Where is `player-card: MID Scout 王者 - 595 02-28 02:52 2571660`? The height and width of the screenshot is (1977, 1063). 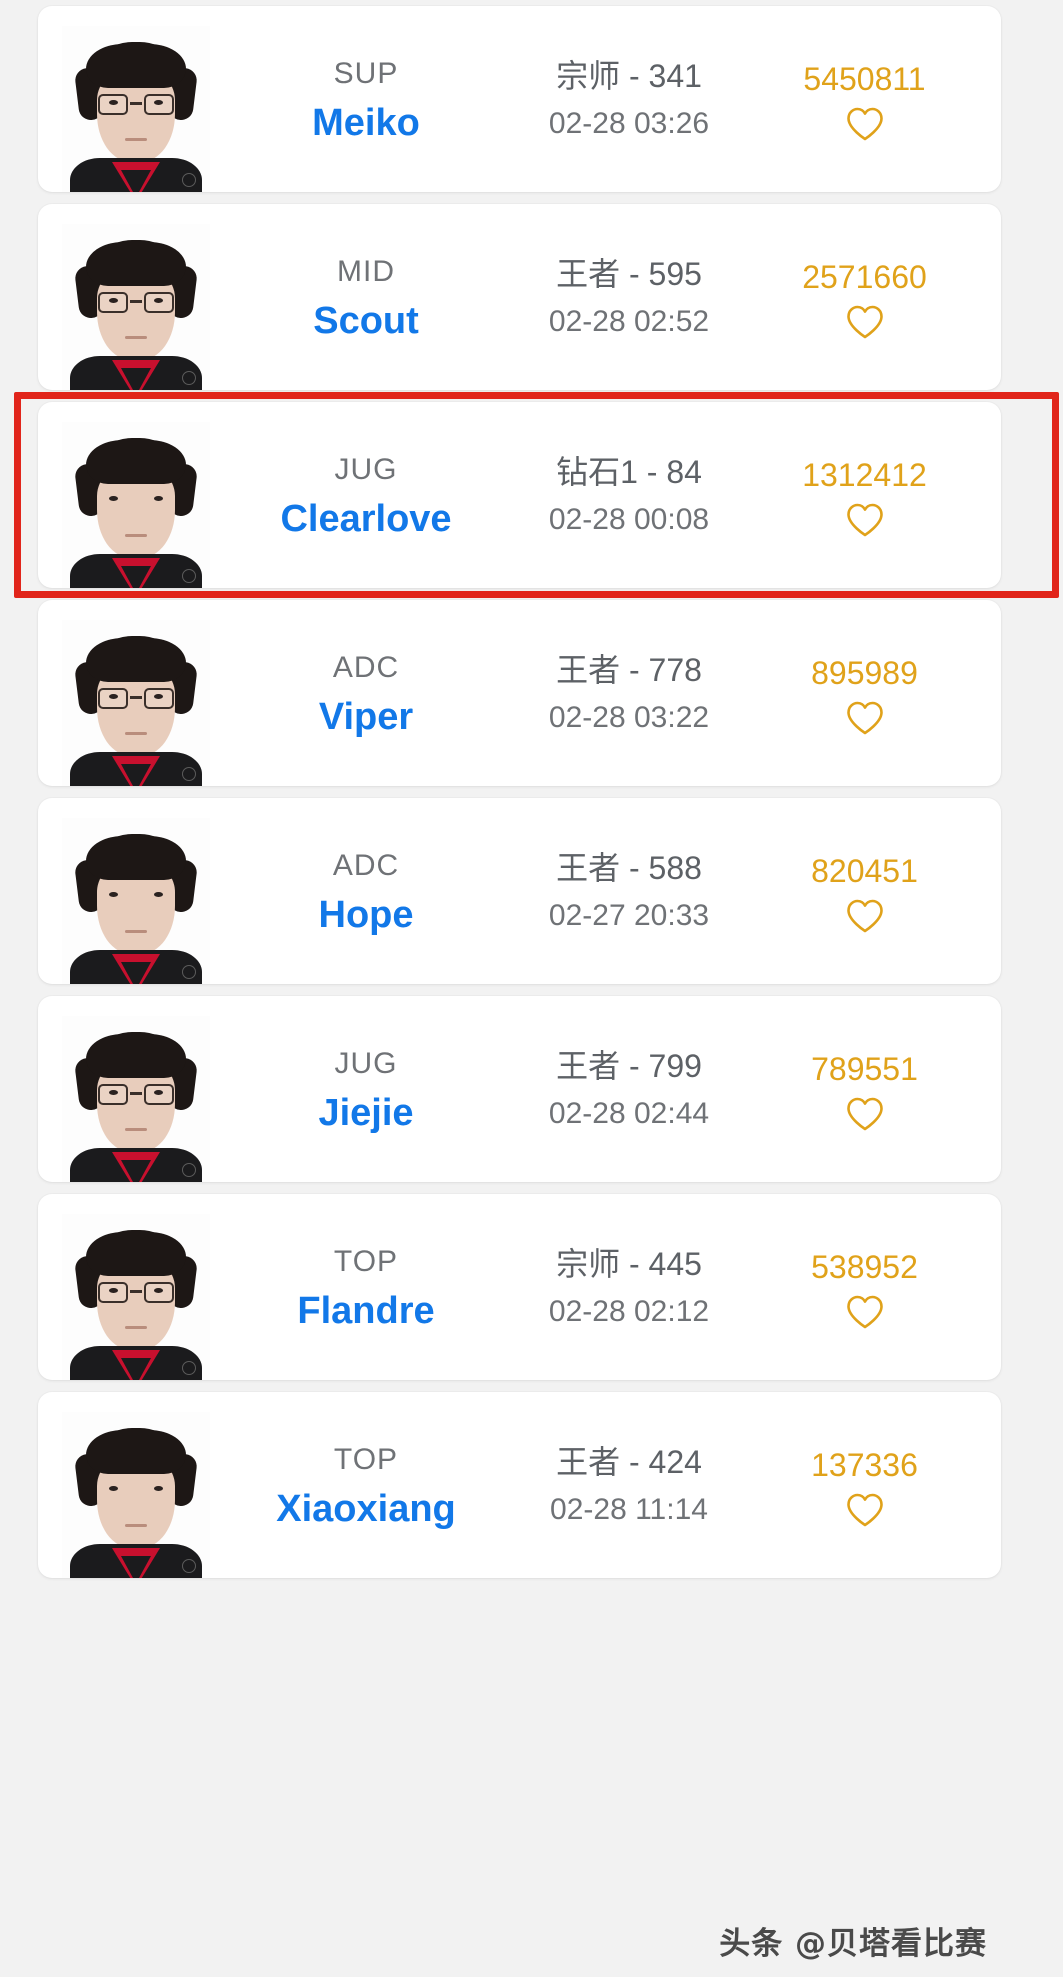 player-card: MID Scout 王者 - 595 02-28 02:52 2571660 is located at coordinates (519, 297).